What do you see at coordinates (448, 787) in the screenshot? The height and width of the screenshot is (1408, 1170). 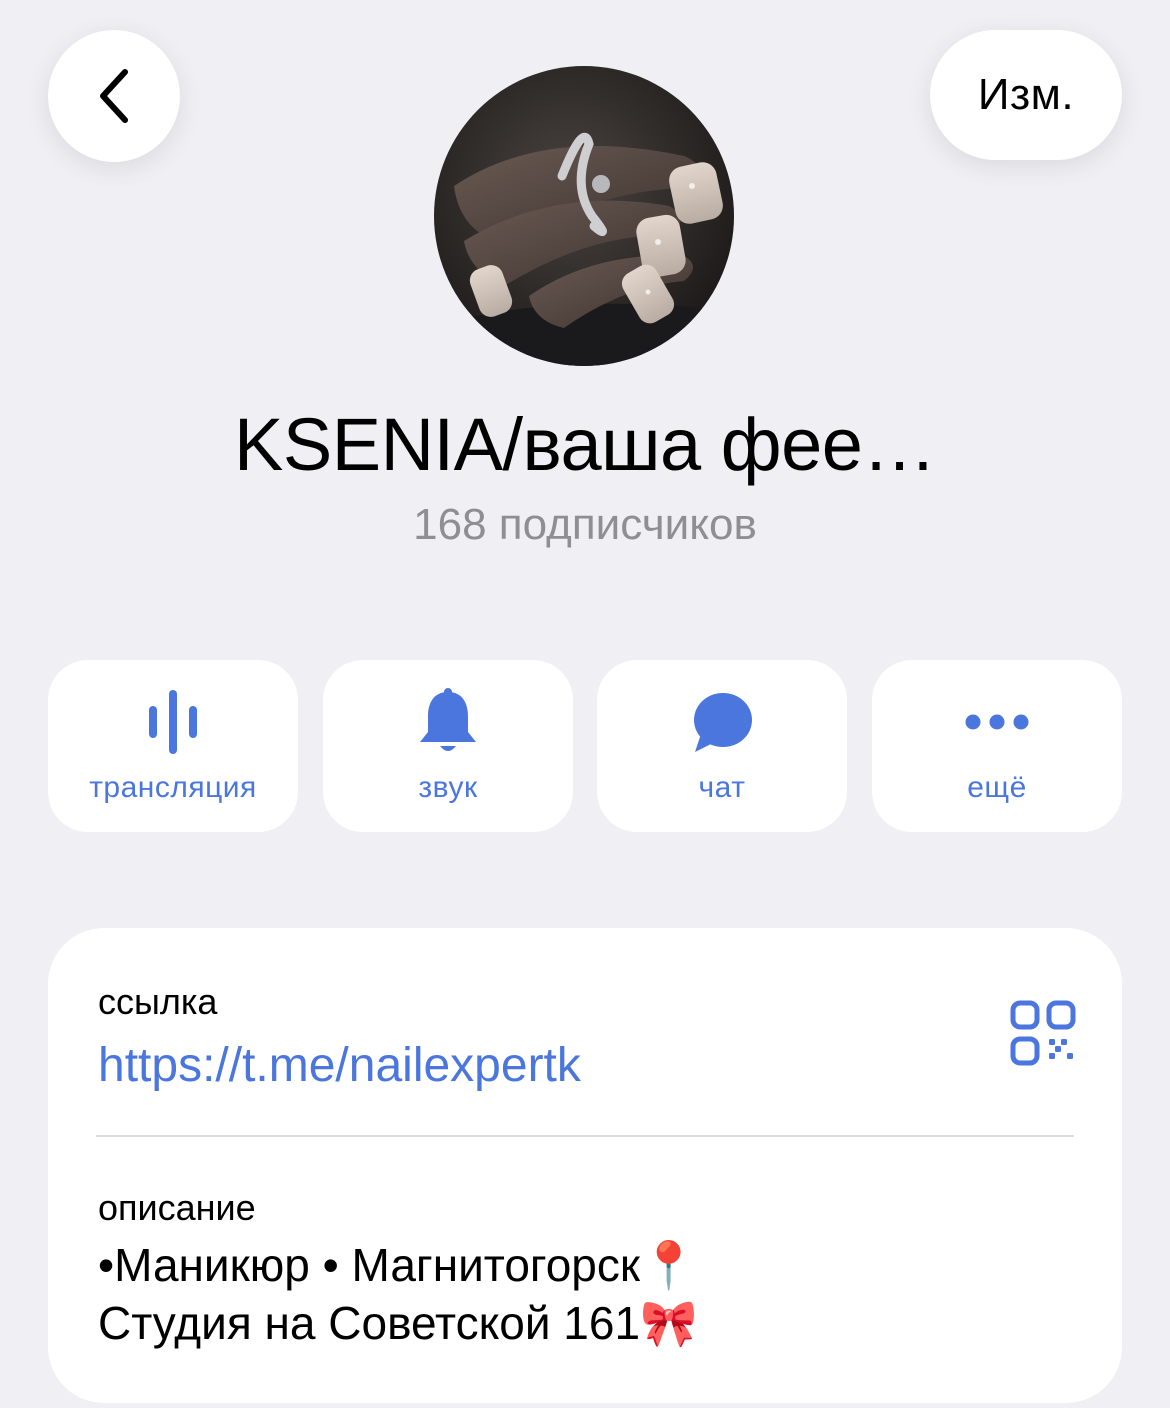 I see `sound-label: звук` at bounding box center [448, 787].